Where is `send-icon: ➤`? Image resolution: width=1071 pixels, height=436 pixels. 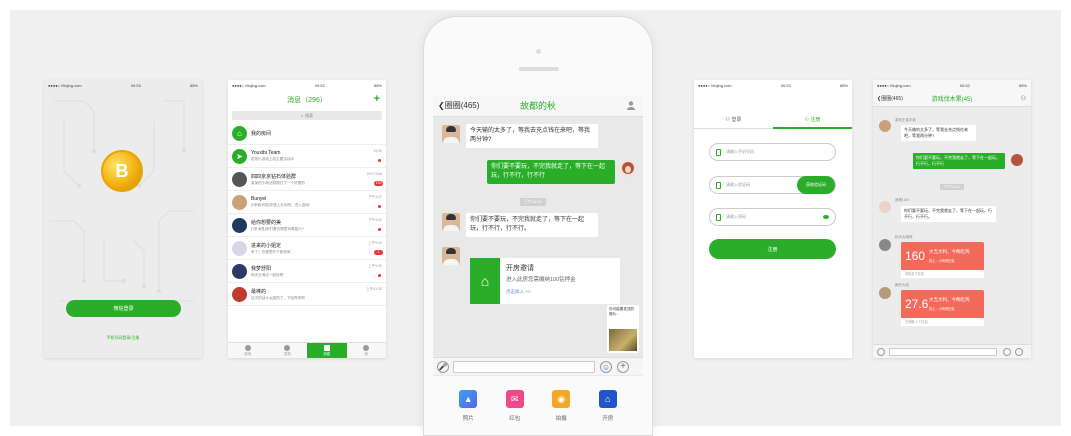
send-icon: ➤ is located at coordinates (239, 156).